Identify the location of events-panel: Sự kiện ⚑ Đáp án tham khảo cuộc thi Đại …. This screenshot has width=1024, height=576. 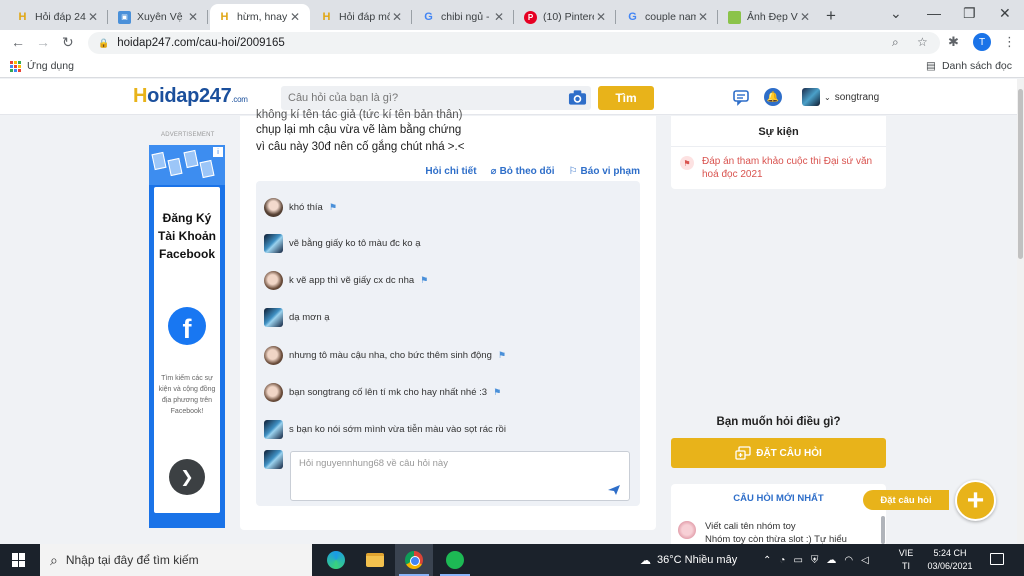
(778, 152).